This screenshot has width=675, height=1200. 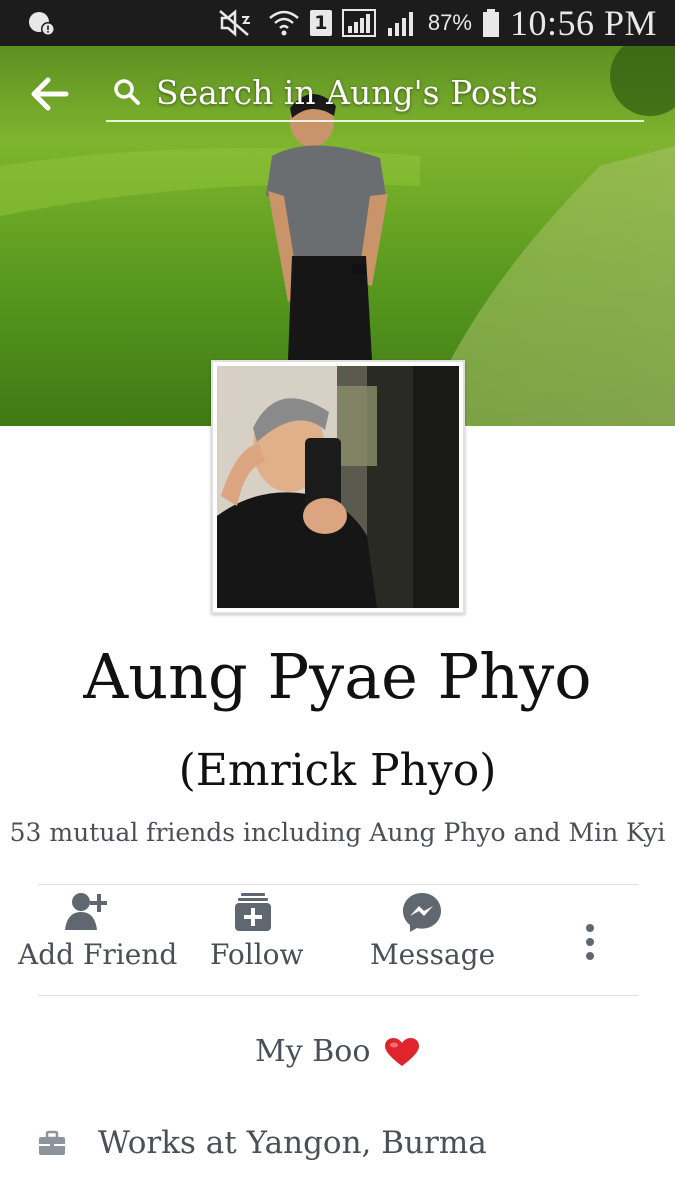 What do you see at coordinates (337, 23) in the screenshot?
I see `status-bar: 1 87% 10:56 PM` at bounding box center [337, 23].